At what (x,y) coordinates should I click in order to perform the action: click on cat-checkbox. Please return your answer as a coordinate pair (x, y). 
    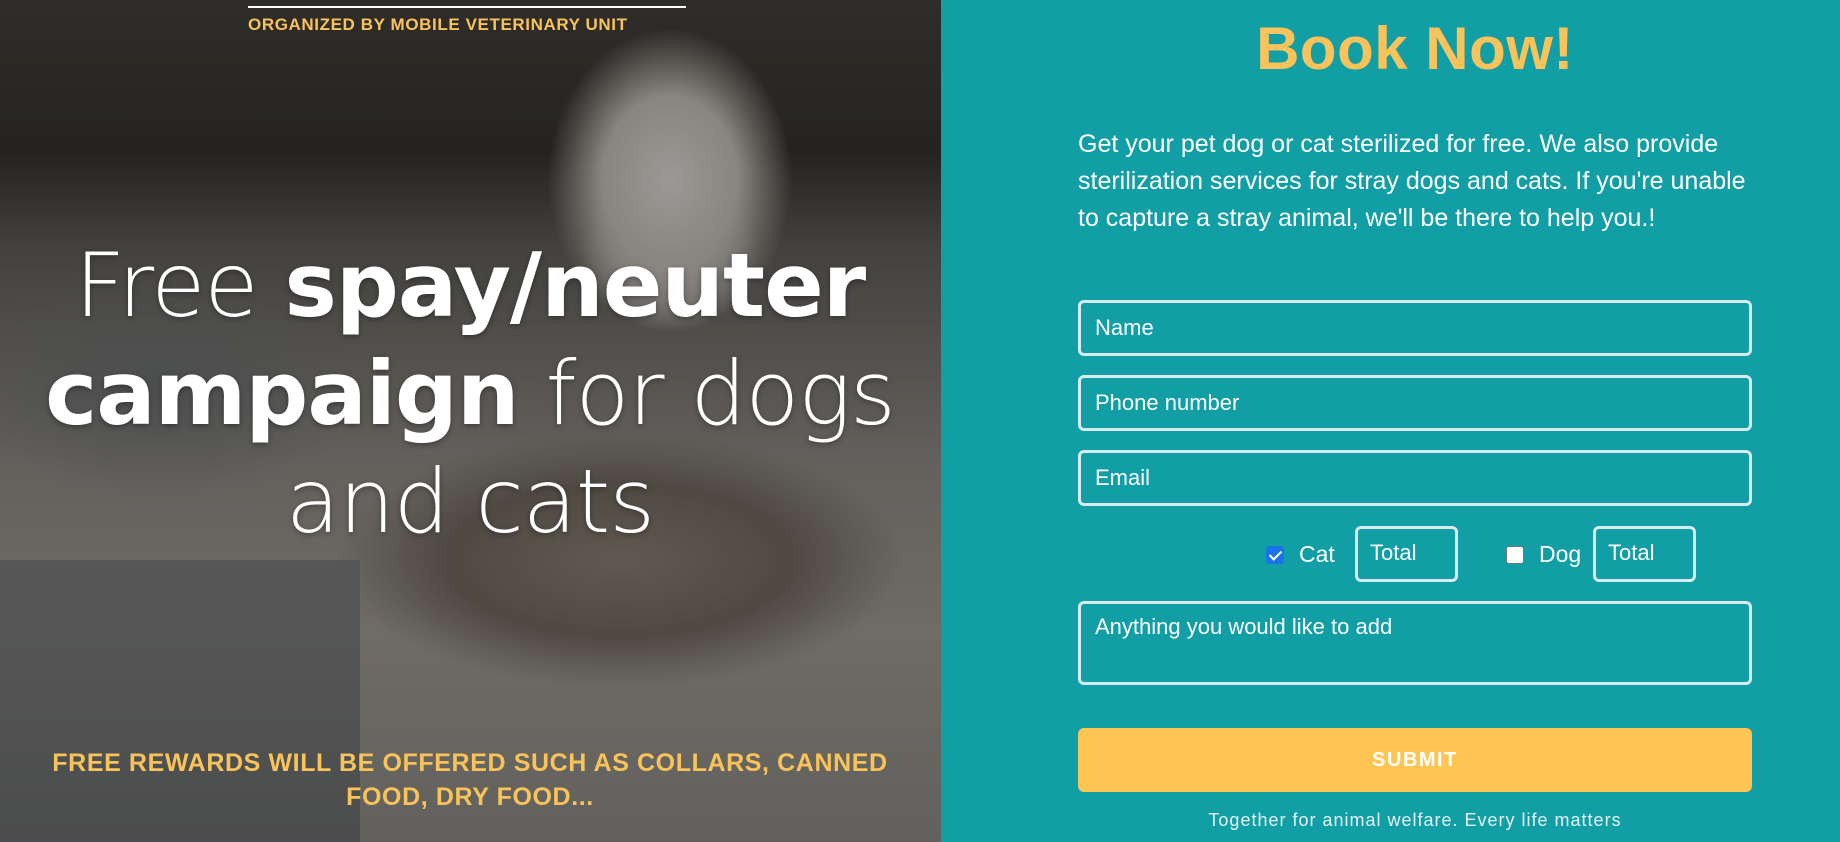
    Looking at the image, I should click on (1275, 555).